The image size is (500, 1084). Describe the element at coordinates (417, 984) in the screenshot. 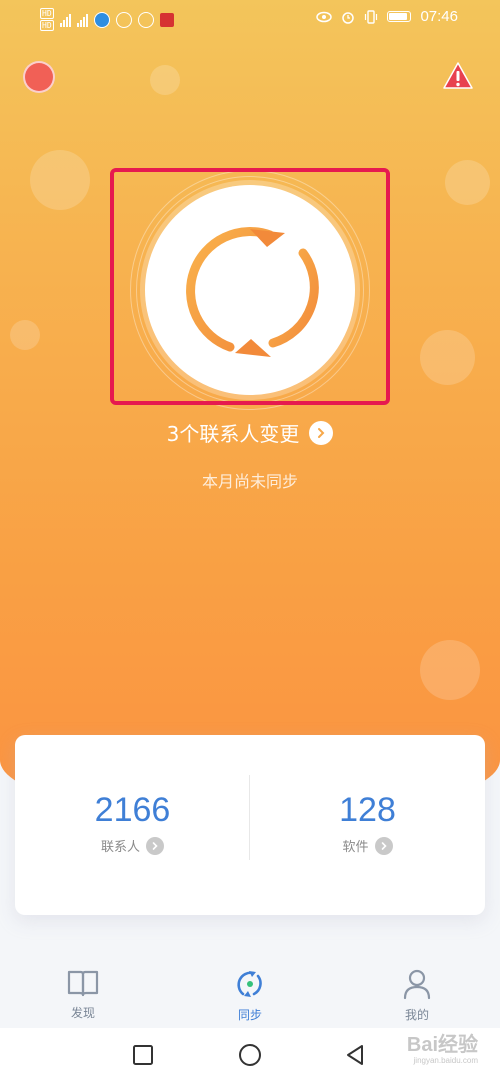

I see `person-icon` at that location.